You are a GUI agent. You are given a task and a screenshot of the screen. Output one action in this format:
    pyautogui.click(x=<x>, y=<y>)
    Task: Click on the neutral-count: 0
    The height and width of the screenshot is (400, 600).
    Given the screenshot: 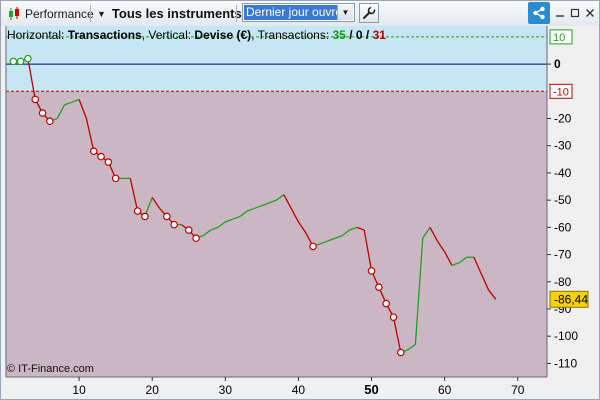 What is the action you would take?
    pyautogui.click(x=359, y=35)
    